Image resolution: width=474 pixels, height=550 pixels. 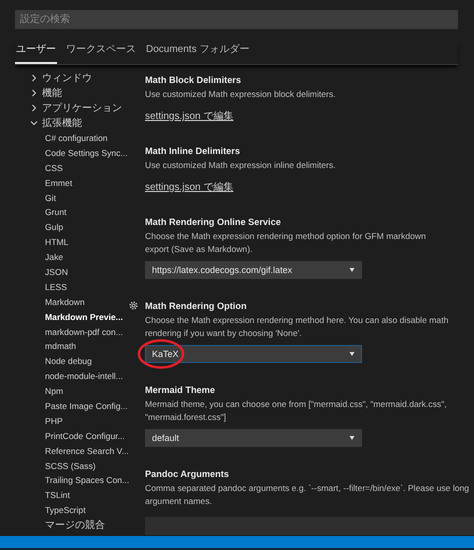 What do you see at coordinates (72, 227) in the screenshot?
I see `tree-item: Gulp` at bounding box center [72, 227].